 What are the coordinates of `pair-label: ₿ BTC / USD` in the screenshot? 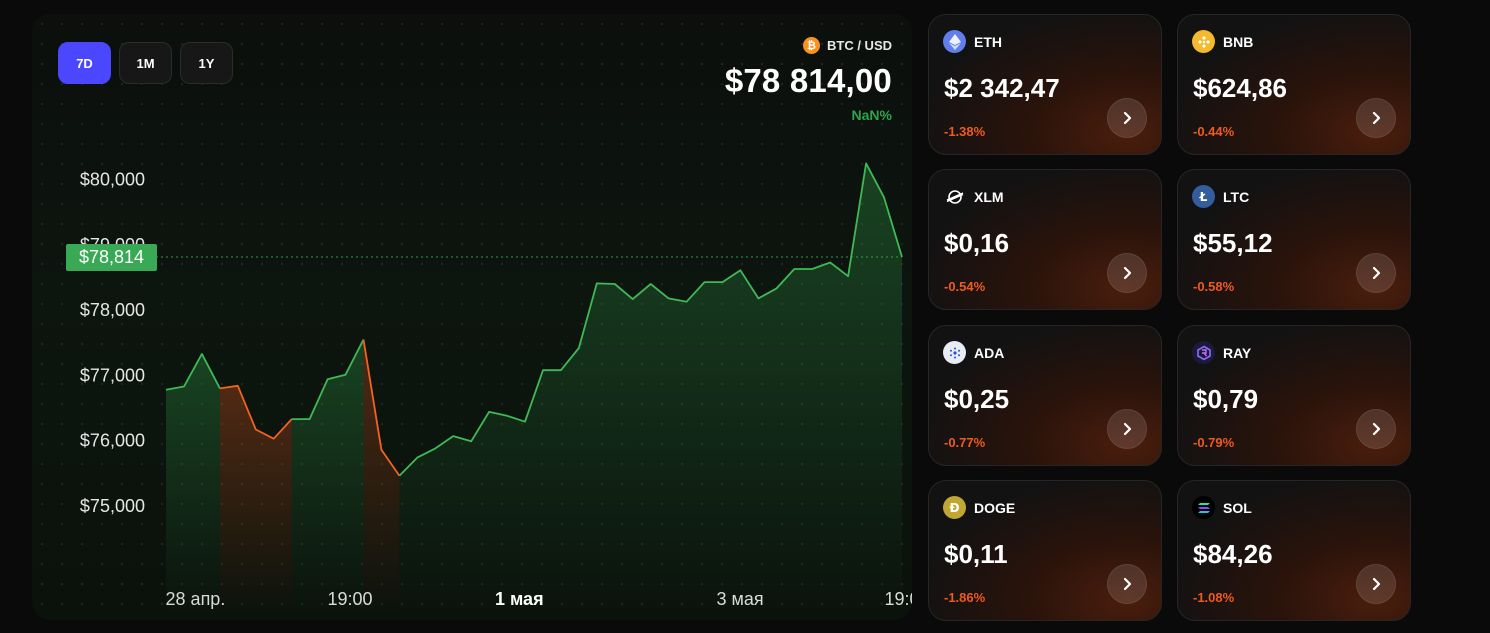 It's located at (847, 45).